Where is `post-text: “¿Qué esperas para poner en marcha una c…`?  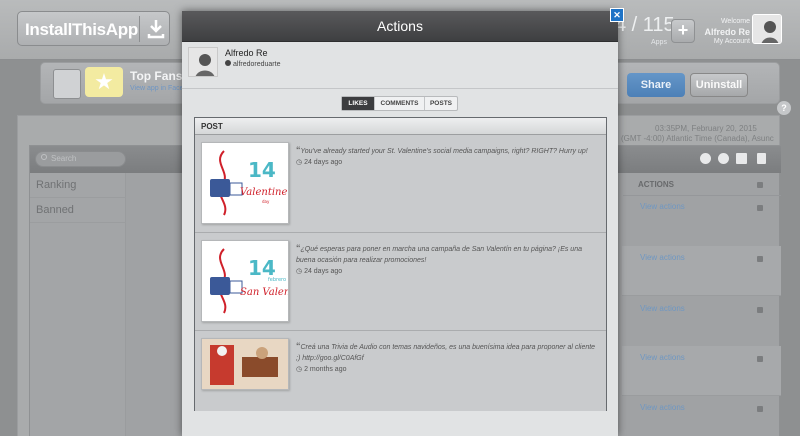 post-text: “¿Qué esperas para poner en marcha una c… is located at coordinates (446, 254).